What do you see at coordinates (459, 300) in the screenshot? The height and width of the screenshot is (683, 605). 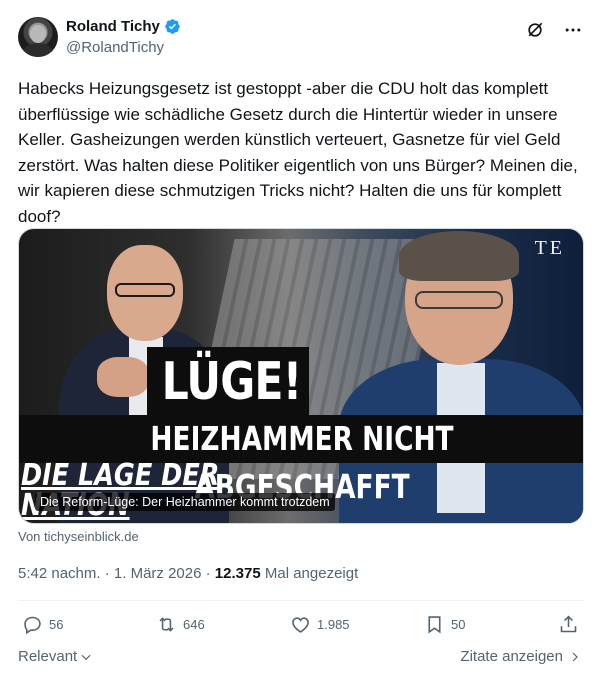 I see `media-person-right-glasses` at bounding box center [459, 300].